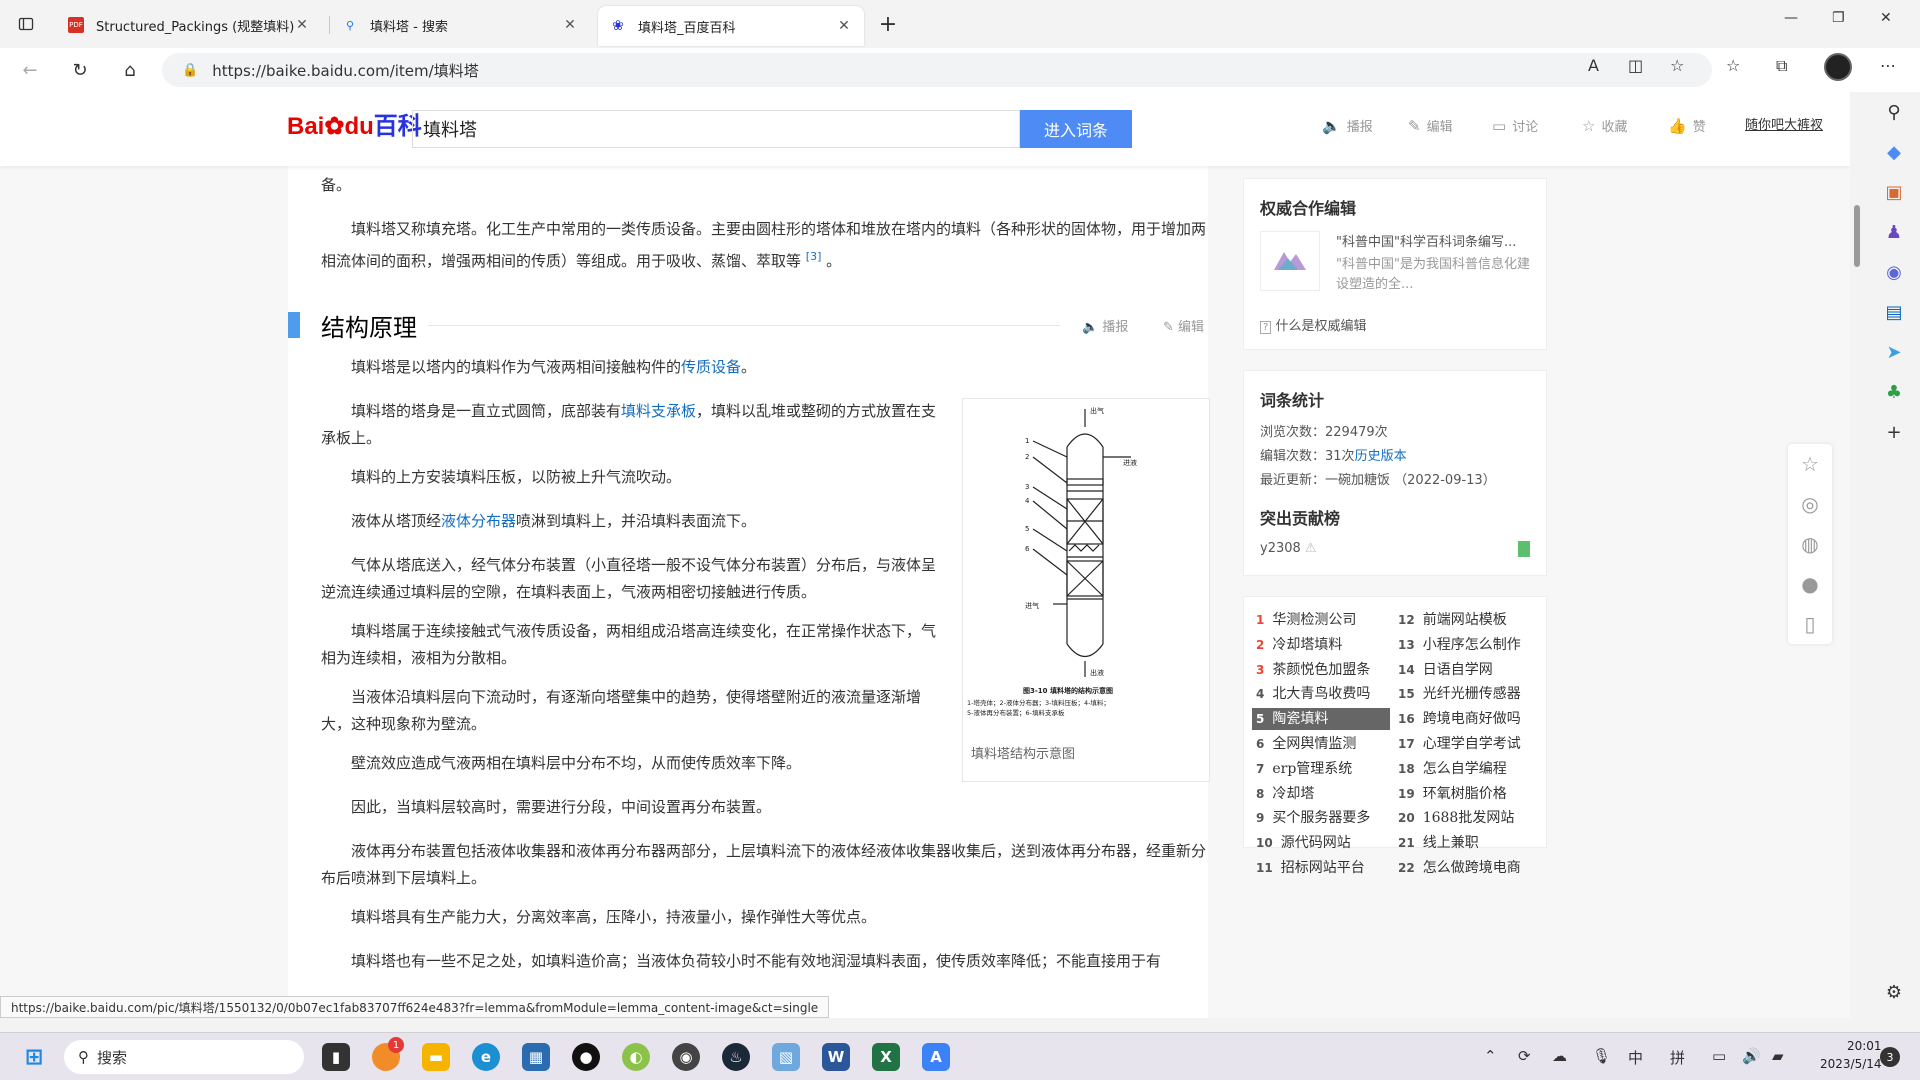  What do you see at coordinates (888, 24) in the screenshot?
I see `new-tab-button: +` at bounding box center [888, 24].